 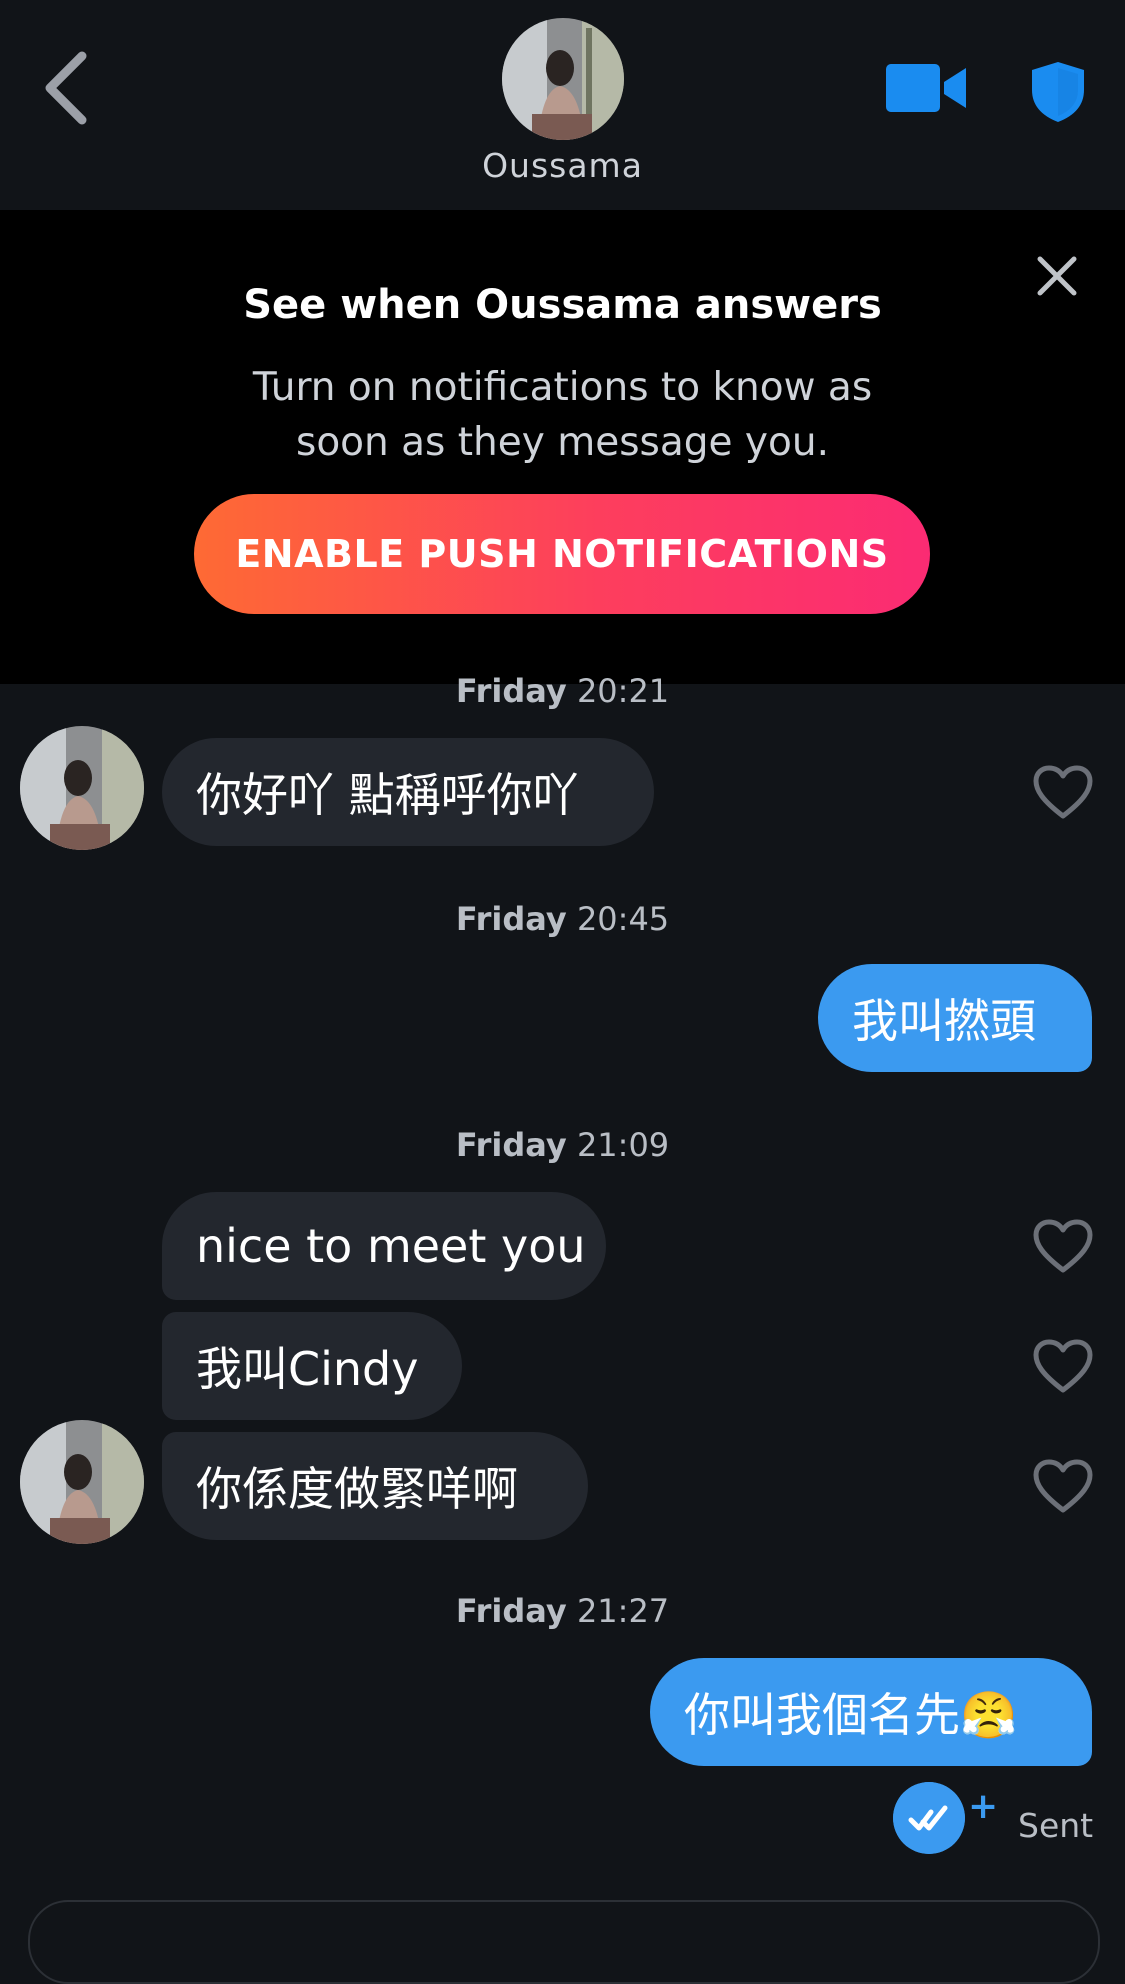 What do you see at coordinates (983, 1806) in the screenshot?
I see `plus-icon: +` at bounding box center [983, 1806].